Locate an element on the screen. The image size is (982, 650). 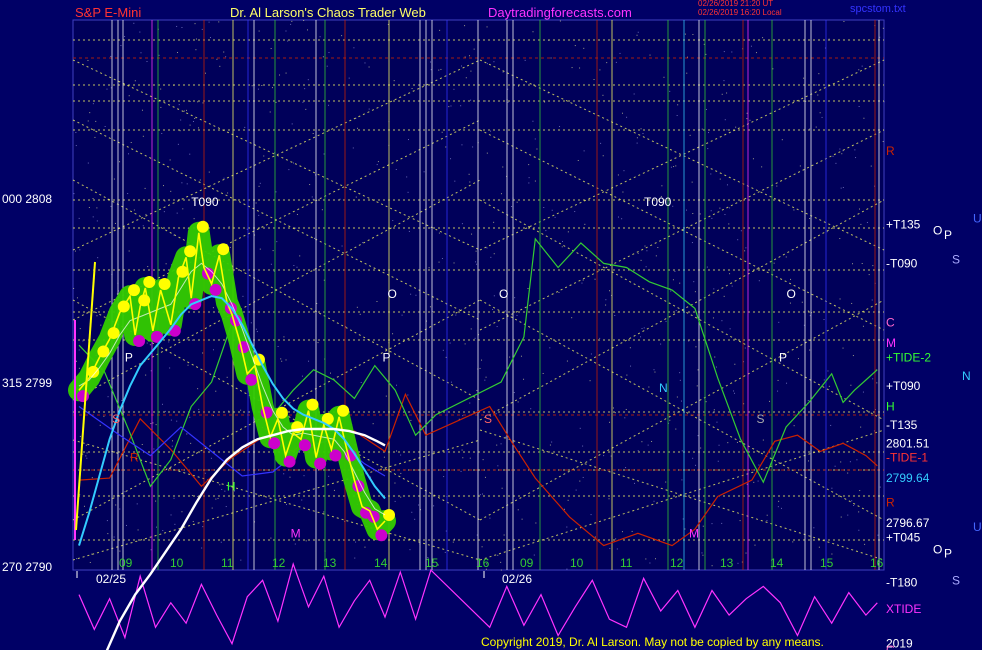
plot-marker-label: H is located at coordinates (231, 486).